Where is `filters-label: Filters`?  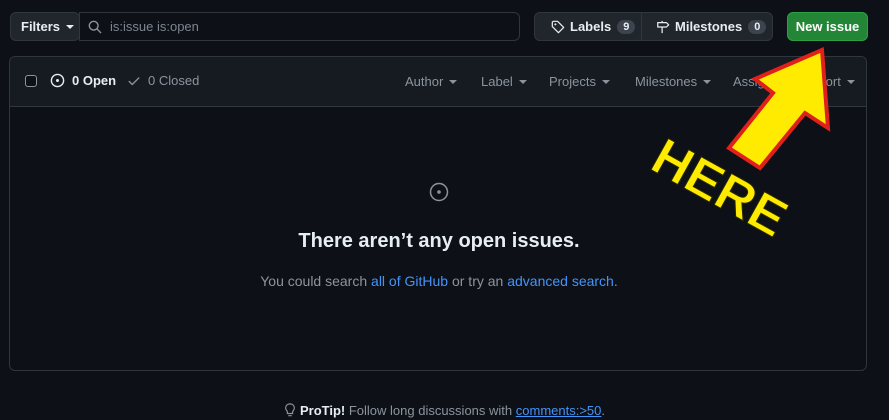
filters-label: Filters is located at coordinates (41, 26).